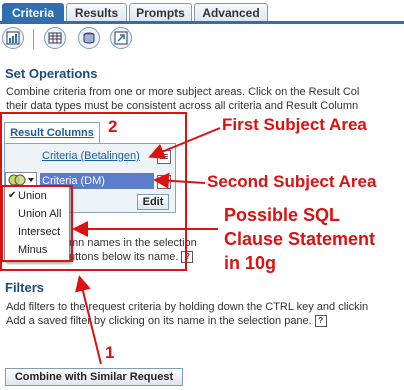 The width and height of the screenshot is (404, 390). I want to click on annotation-second-subject-area: Second Subject Area, so click(292, 181).